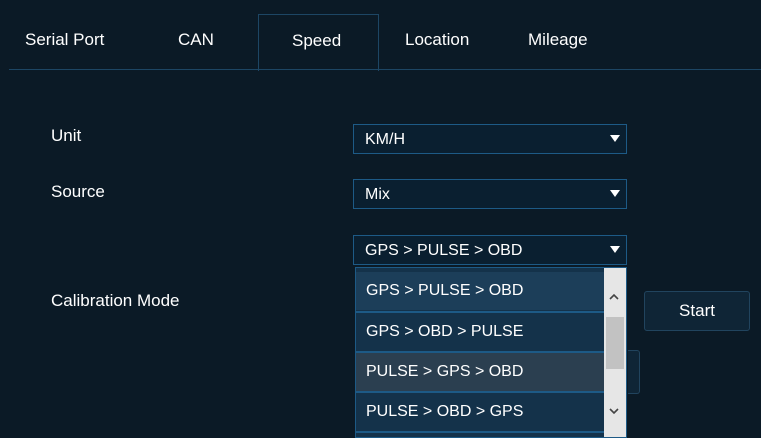 This screenshot has height=438, width=761. I want to click on tab-serial-port: Serial Port, so click(64, 40).